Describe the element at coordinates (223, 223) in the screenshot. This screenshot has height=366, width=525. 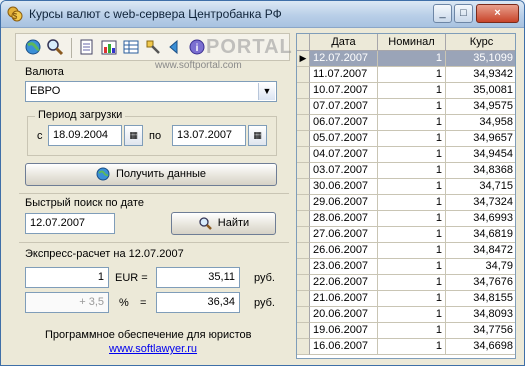
I see `find-button: Найти` at that location.